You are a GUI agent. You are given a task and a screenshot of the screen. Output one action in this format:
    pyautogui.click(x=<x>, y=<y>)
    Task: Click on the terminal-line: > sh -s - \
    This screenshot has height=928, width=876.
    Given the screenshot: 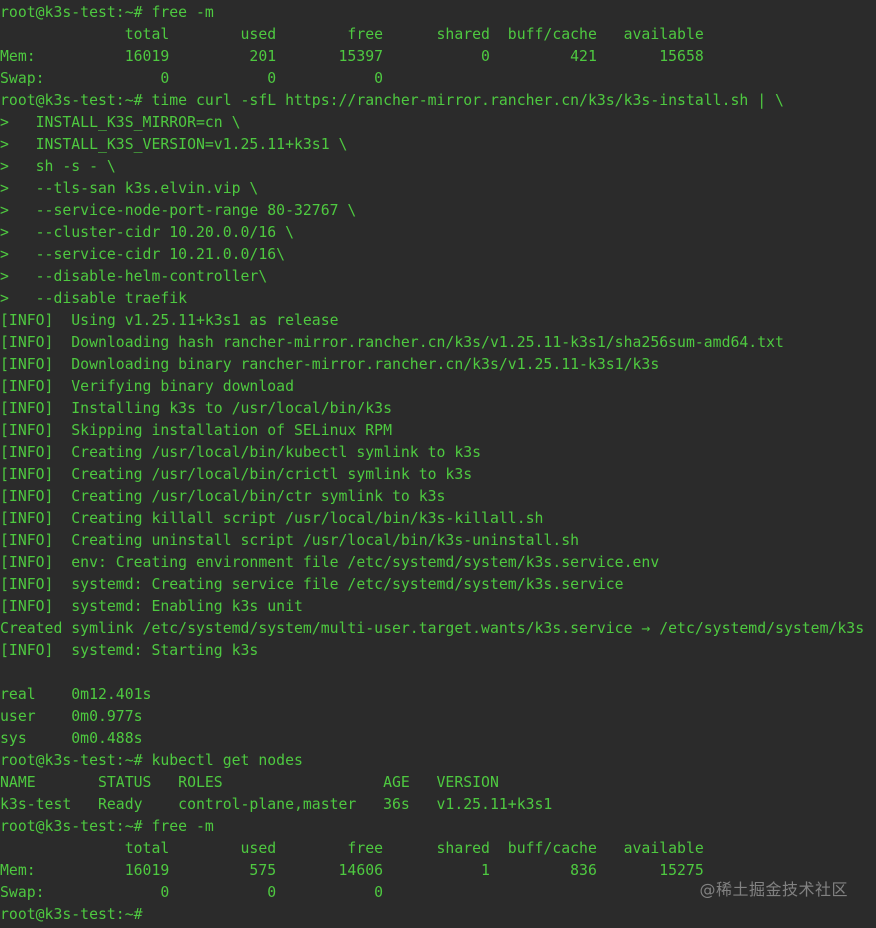 What is the action you would take?
    pyautogui.click(x=58, y=166)
    